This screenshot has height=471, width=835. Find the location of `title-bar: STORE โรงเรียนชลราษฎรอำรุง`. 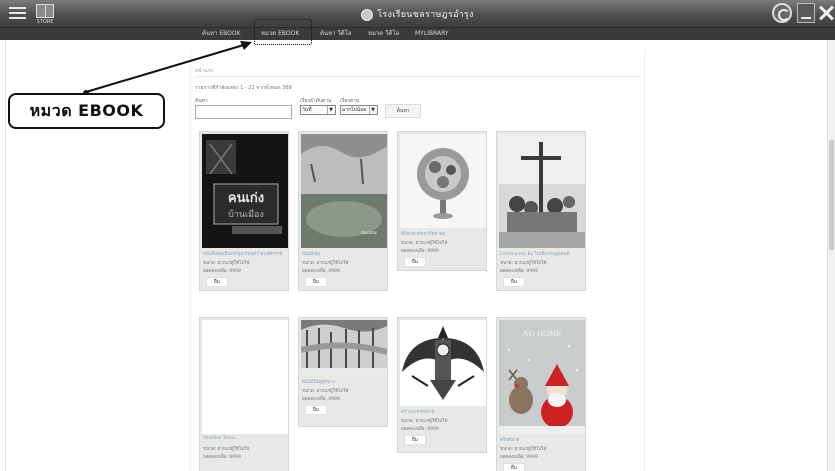

title-bar: STORE โรงเรียนชลราษฎรอำรุง is located at coordinates (417, 14).